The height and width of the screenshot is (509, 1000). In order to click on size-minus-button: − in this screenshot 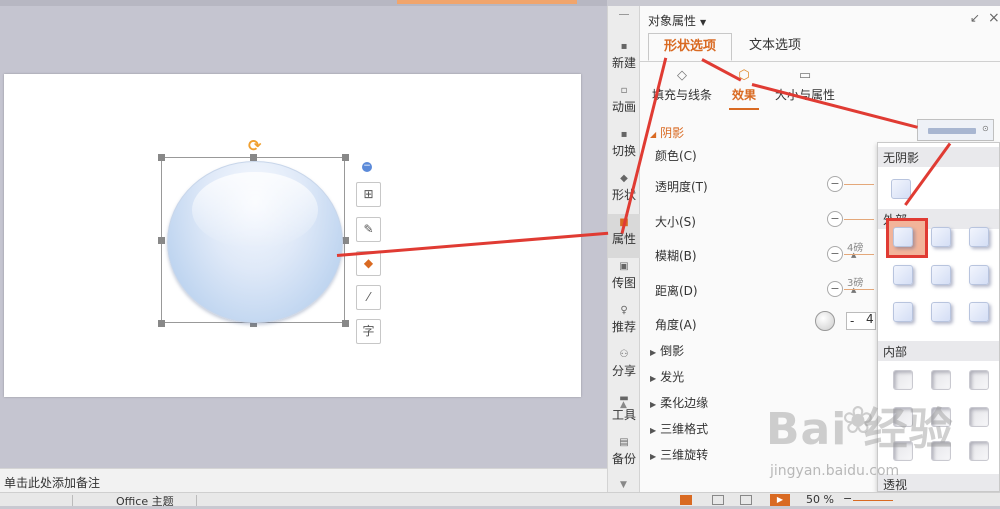, I will do `click(835, 219)`.